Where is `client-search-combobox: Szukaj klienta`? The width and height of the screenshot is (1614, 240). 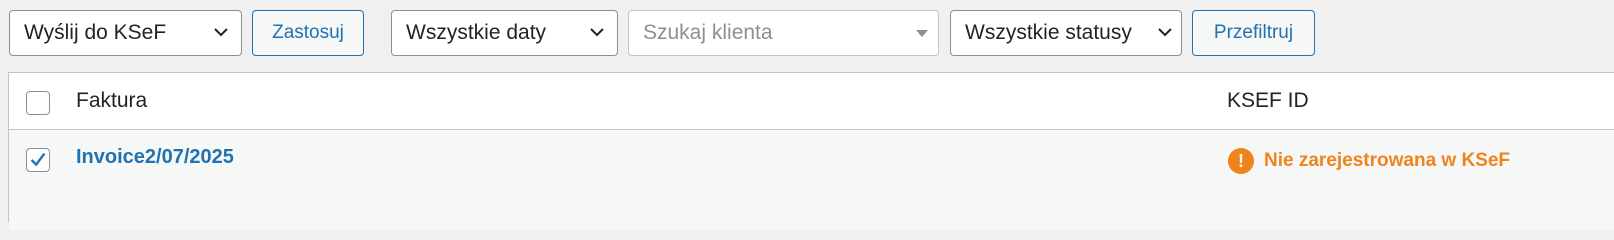 client-search-combobox: Szukaj klienta is located at coordinates (783, 33).